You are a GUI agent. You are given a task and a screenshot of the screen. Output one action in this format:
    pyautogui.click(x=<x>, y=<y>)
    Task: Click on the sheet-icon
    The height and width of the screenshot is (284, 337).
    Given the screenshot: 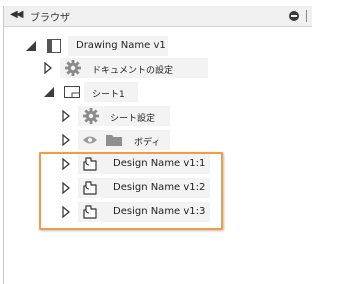 What is the action you would take?
    pyautogui.click(x=72, y=92)
    